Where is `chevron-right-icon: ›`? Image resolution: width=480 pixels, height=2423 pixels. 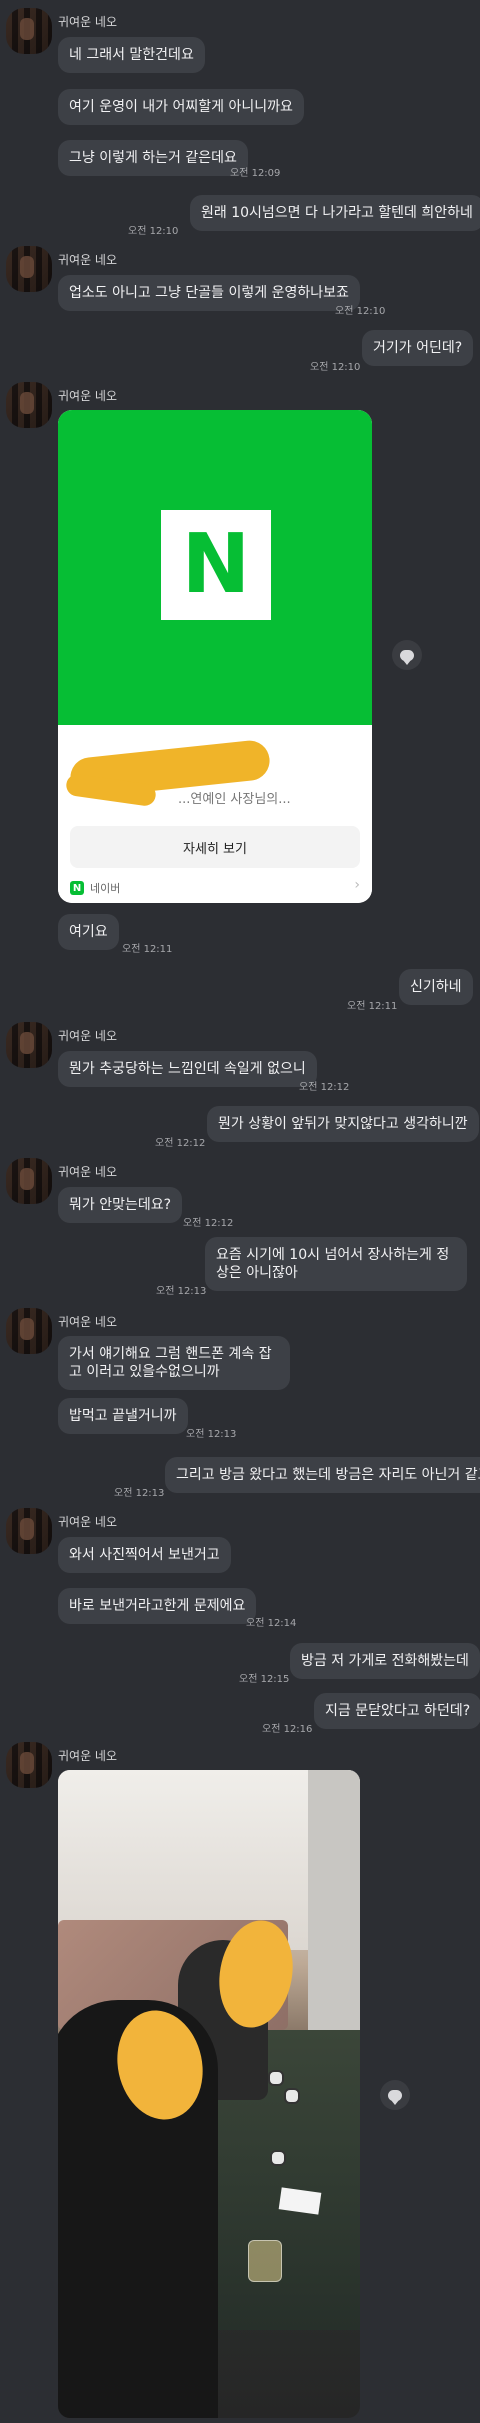 chevron-right-icon: › is located at coordinates (357, 885).